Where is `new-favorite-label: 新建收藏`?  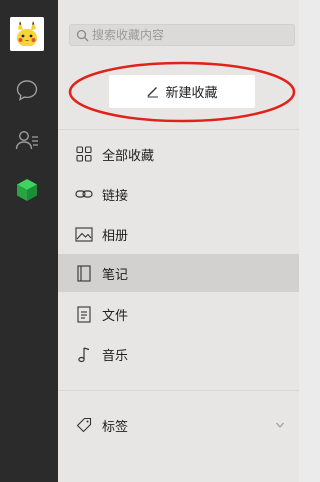 new-favorite-label: 新建收藏 is located at coordinates (191, 93).